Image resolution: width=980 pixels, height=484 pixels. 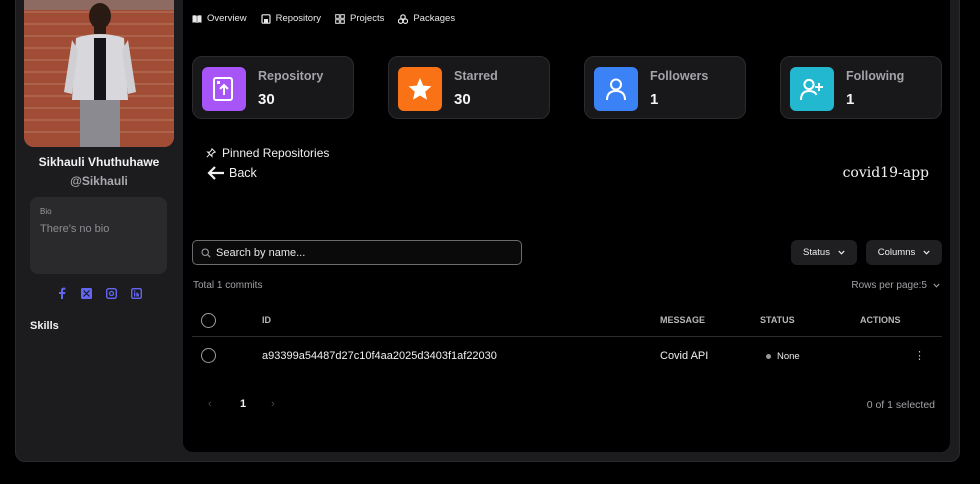 I want to click on tab-overview-label: Overview, so click(x=227, y=18).